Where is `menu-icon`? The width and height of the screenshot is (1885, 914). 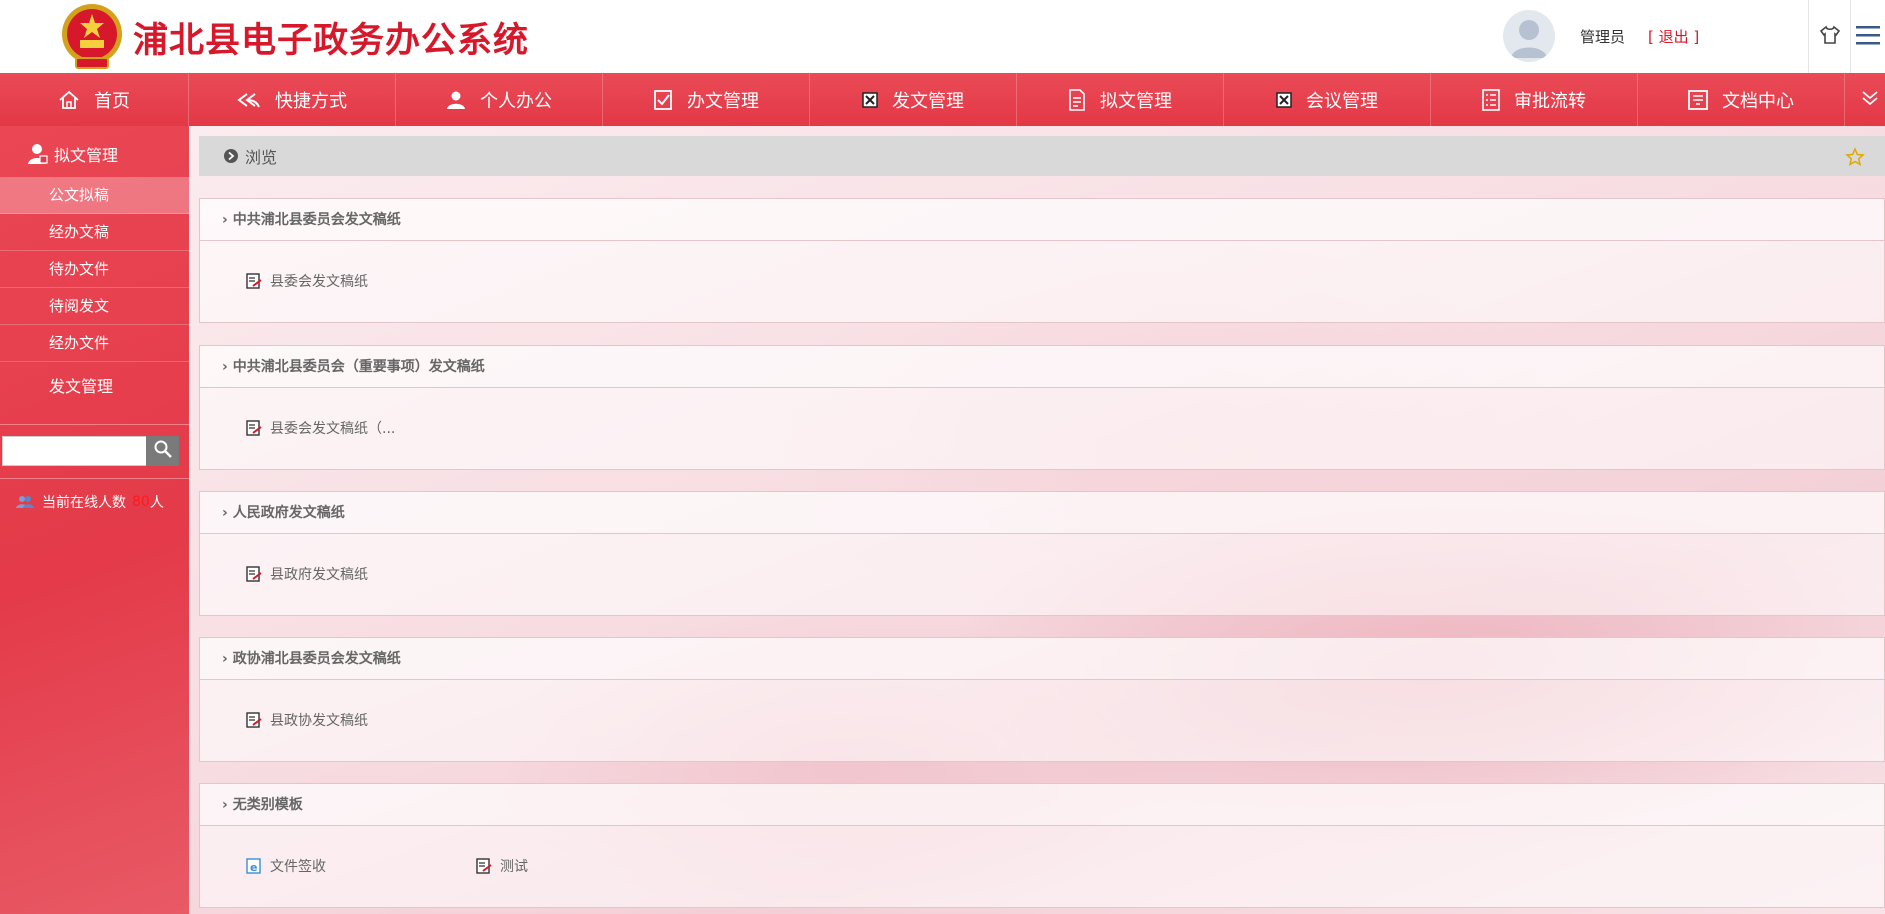 menu-icon is located at coordinates (1868, 37).